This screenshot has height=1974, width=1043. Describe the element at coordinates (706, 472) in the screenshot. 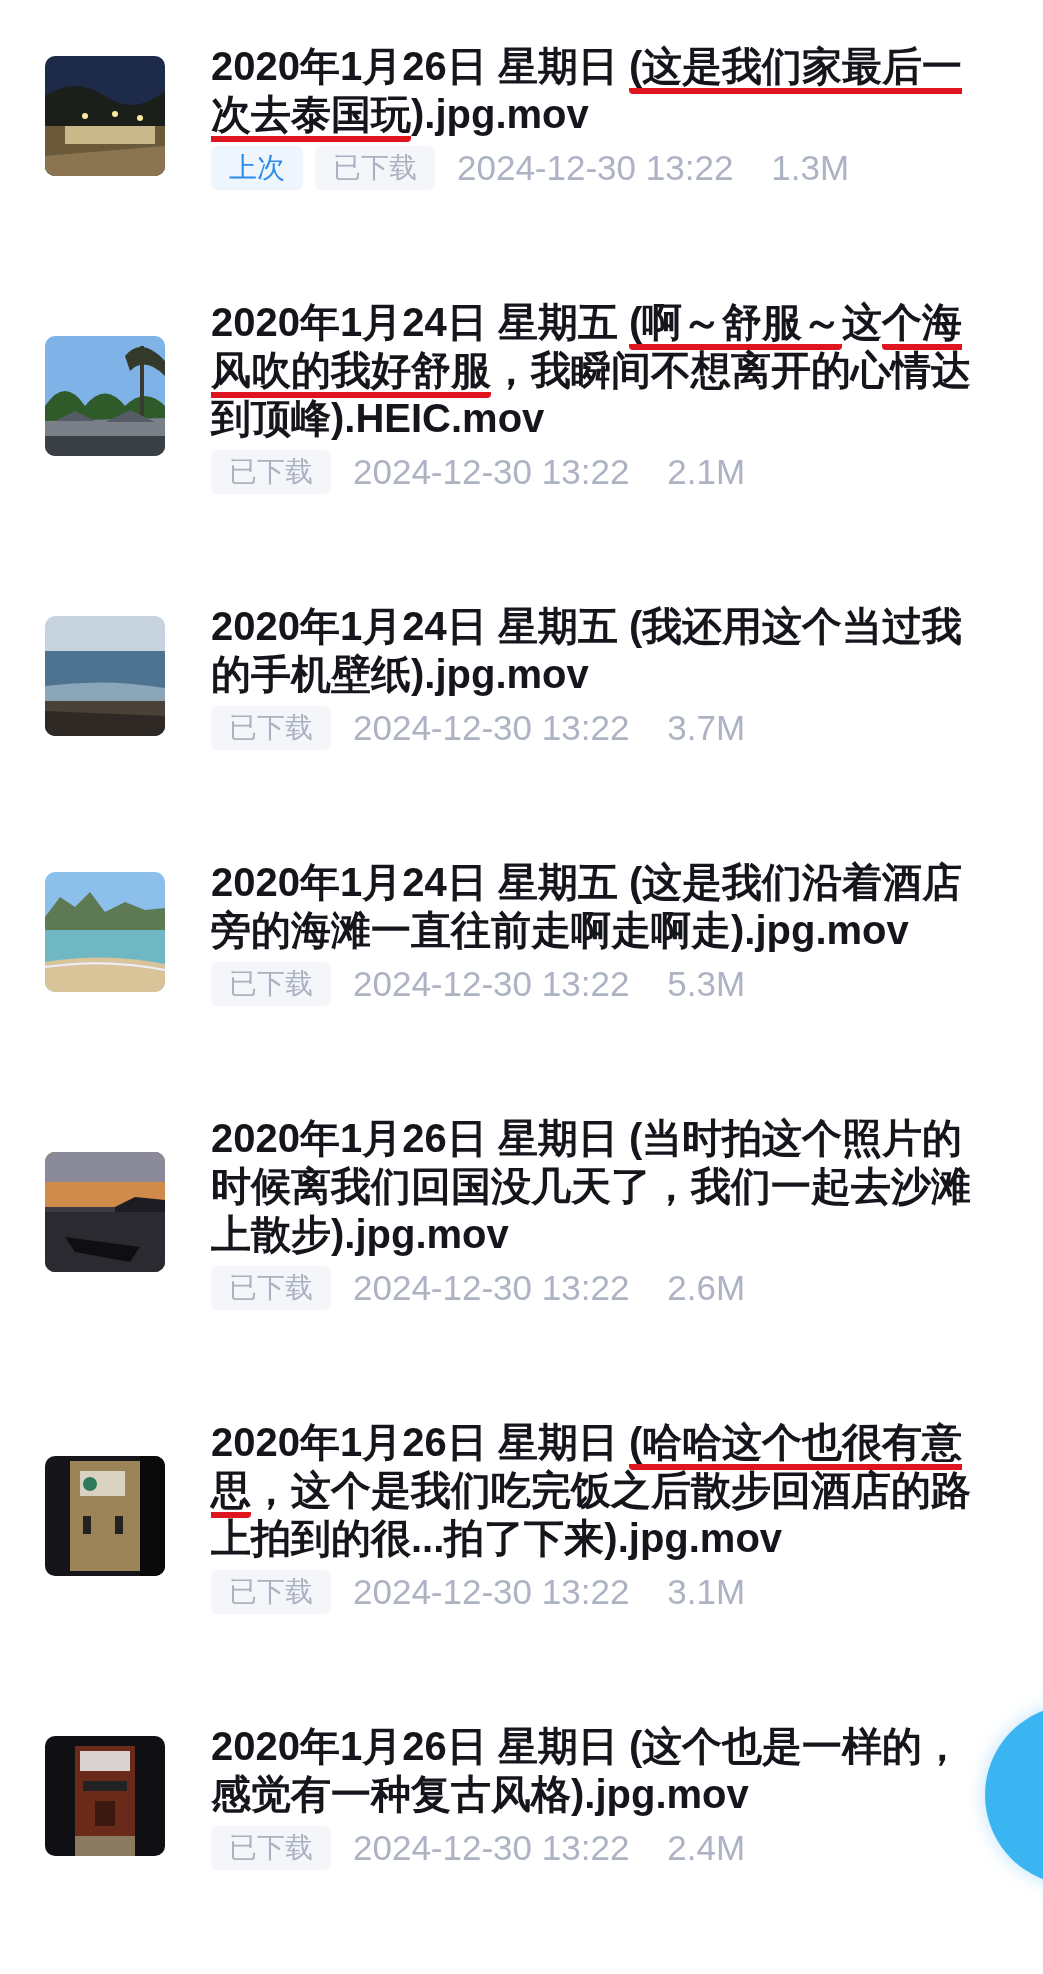

I see `file-size: 2.1M` at that location.